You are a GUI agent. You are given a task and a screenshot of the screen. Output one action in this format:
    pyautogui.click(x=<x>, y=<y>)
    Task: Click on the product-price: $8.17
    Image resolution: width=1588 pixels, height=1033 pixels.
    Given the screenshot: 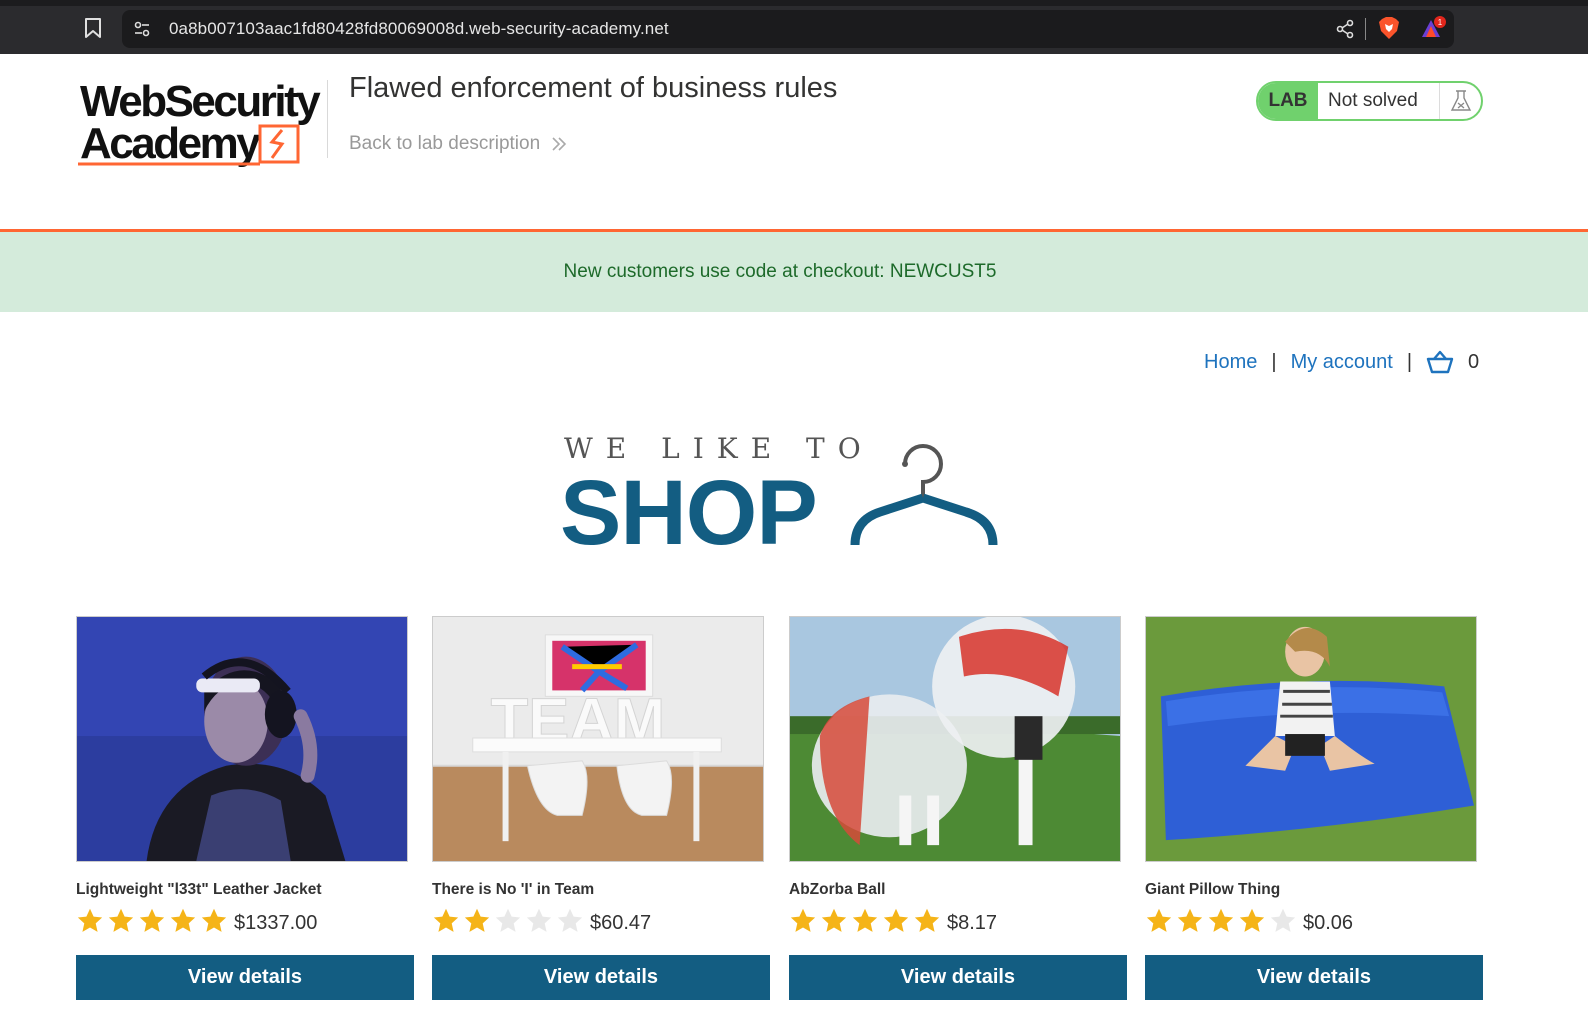 What is the action you would take?
    pyautogui.click(x=972, y=923)
    